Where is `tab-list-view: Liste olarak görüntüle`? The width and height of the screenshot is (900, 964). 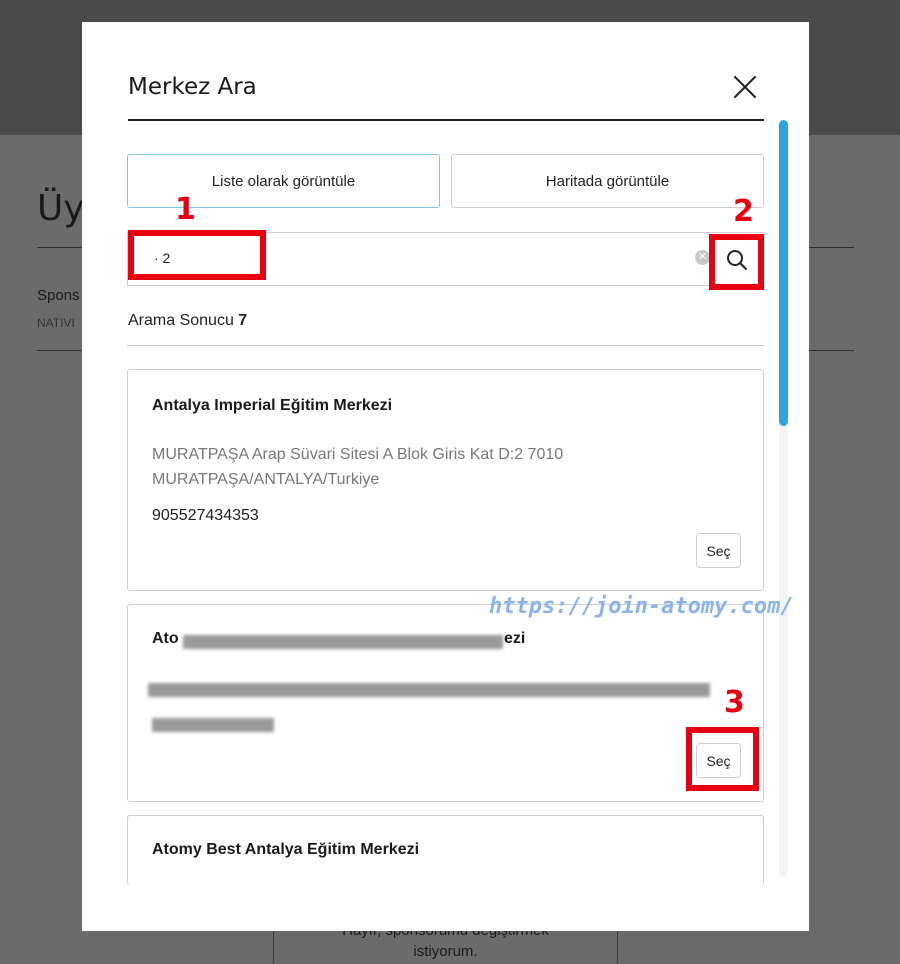 tab-list-view: Liste olarak görüntüle is located at coordinates (283, 181).